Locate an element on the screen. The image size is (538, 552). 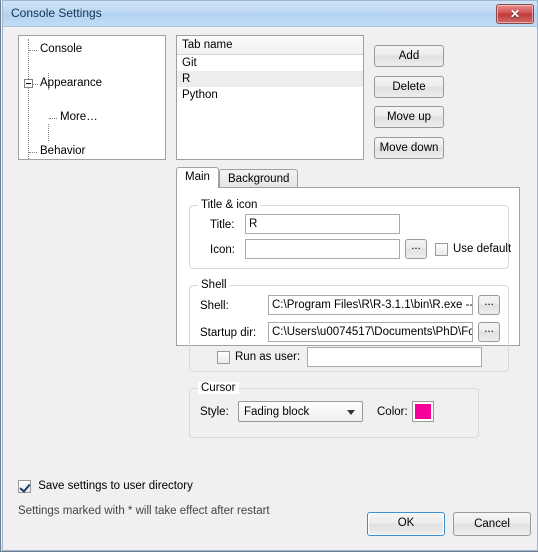
tree-item-label: Console is located at coordinates (61, 49).